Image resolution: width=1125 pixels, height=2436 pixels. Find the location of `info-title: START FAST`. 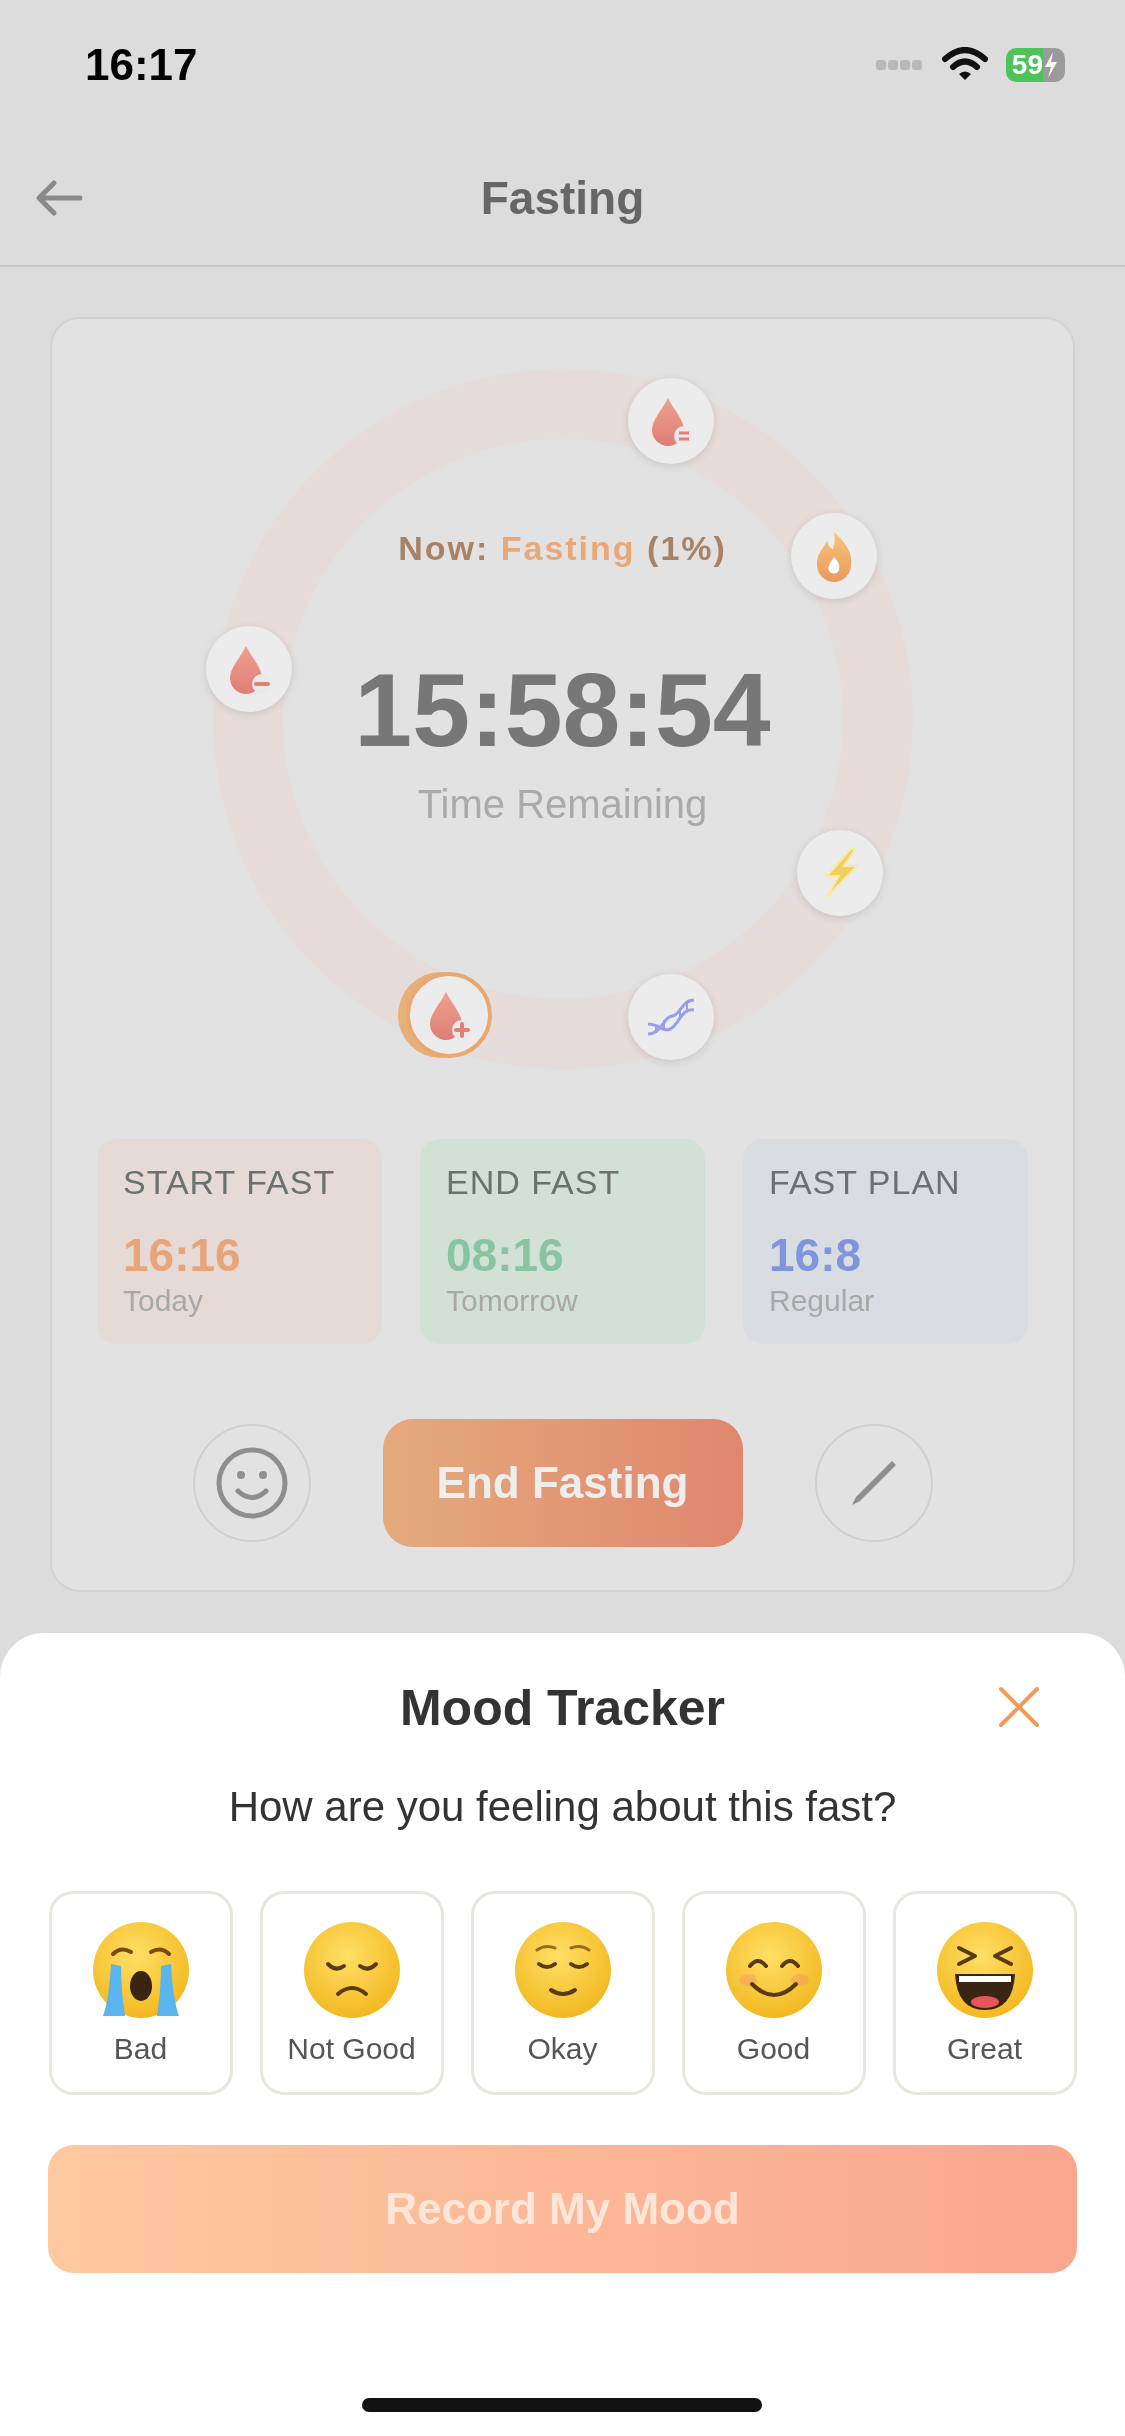

info-title: START FAST is located at coordinates (230, 1182).